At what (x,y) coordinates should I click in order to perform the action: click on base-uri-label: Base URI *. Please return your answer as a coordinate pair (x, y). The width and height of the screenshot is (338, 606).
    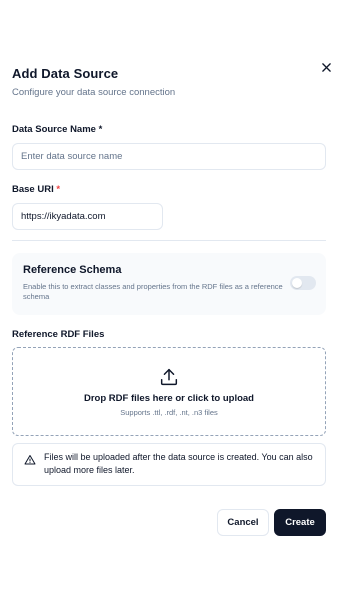
    Looking at the image, I should click on (36, 189).